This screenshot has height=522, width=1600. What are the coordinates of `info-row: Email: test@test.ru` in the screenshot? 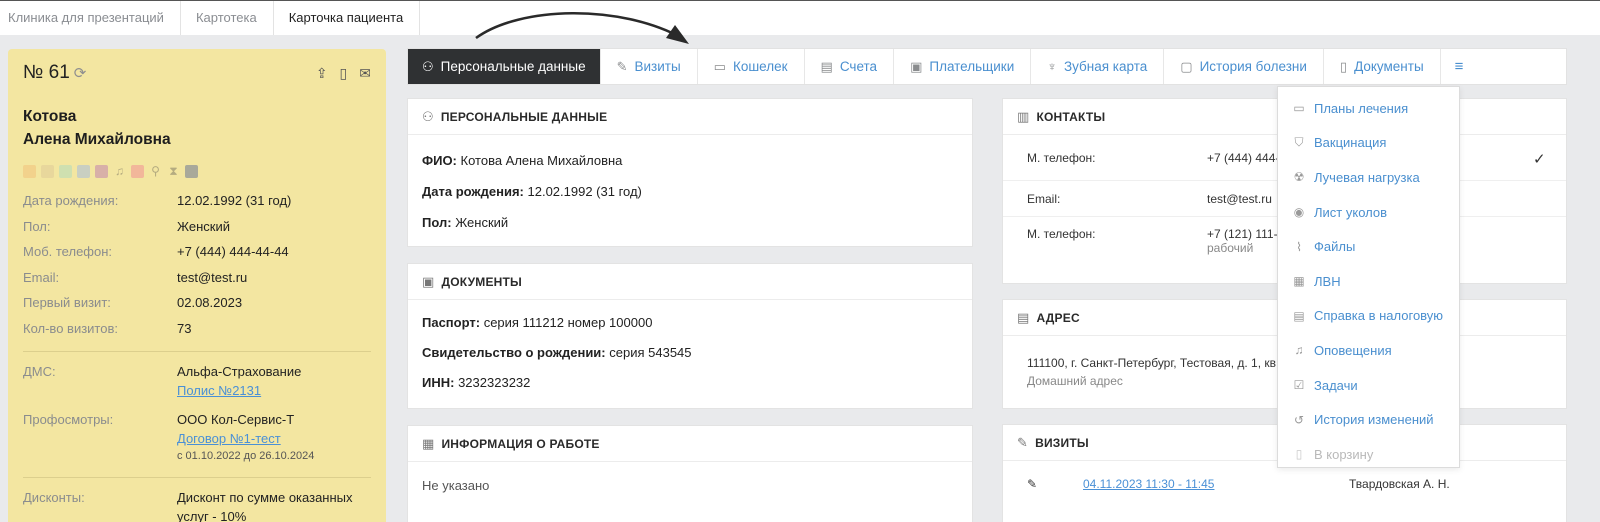 It's located at (135, 277).